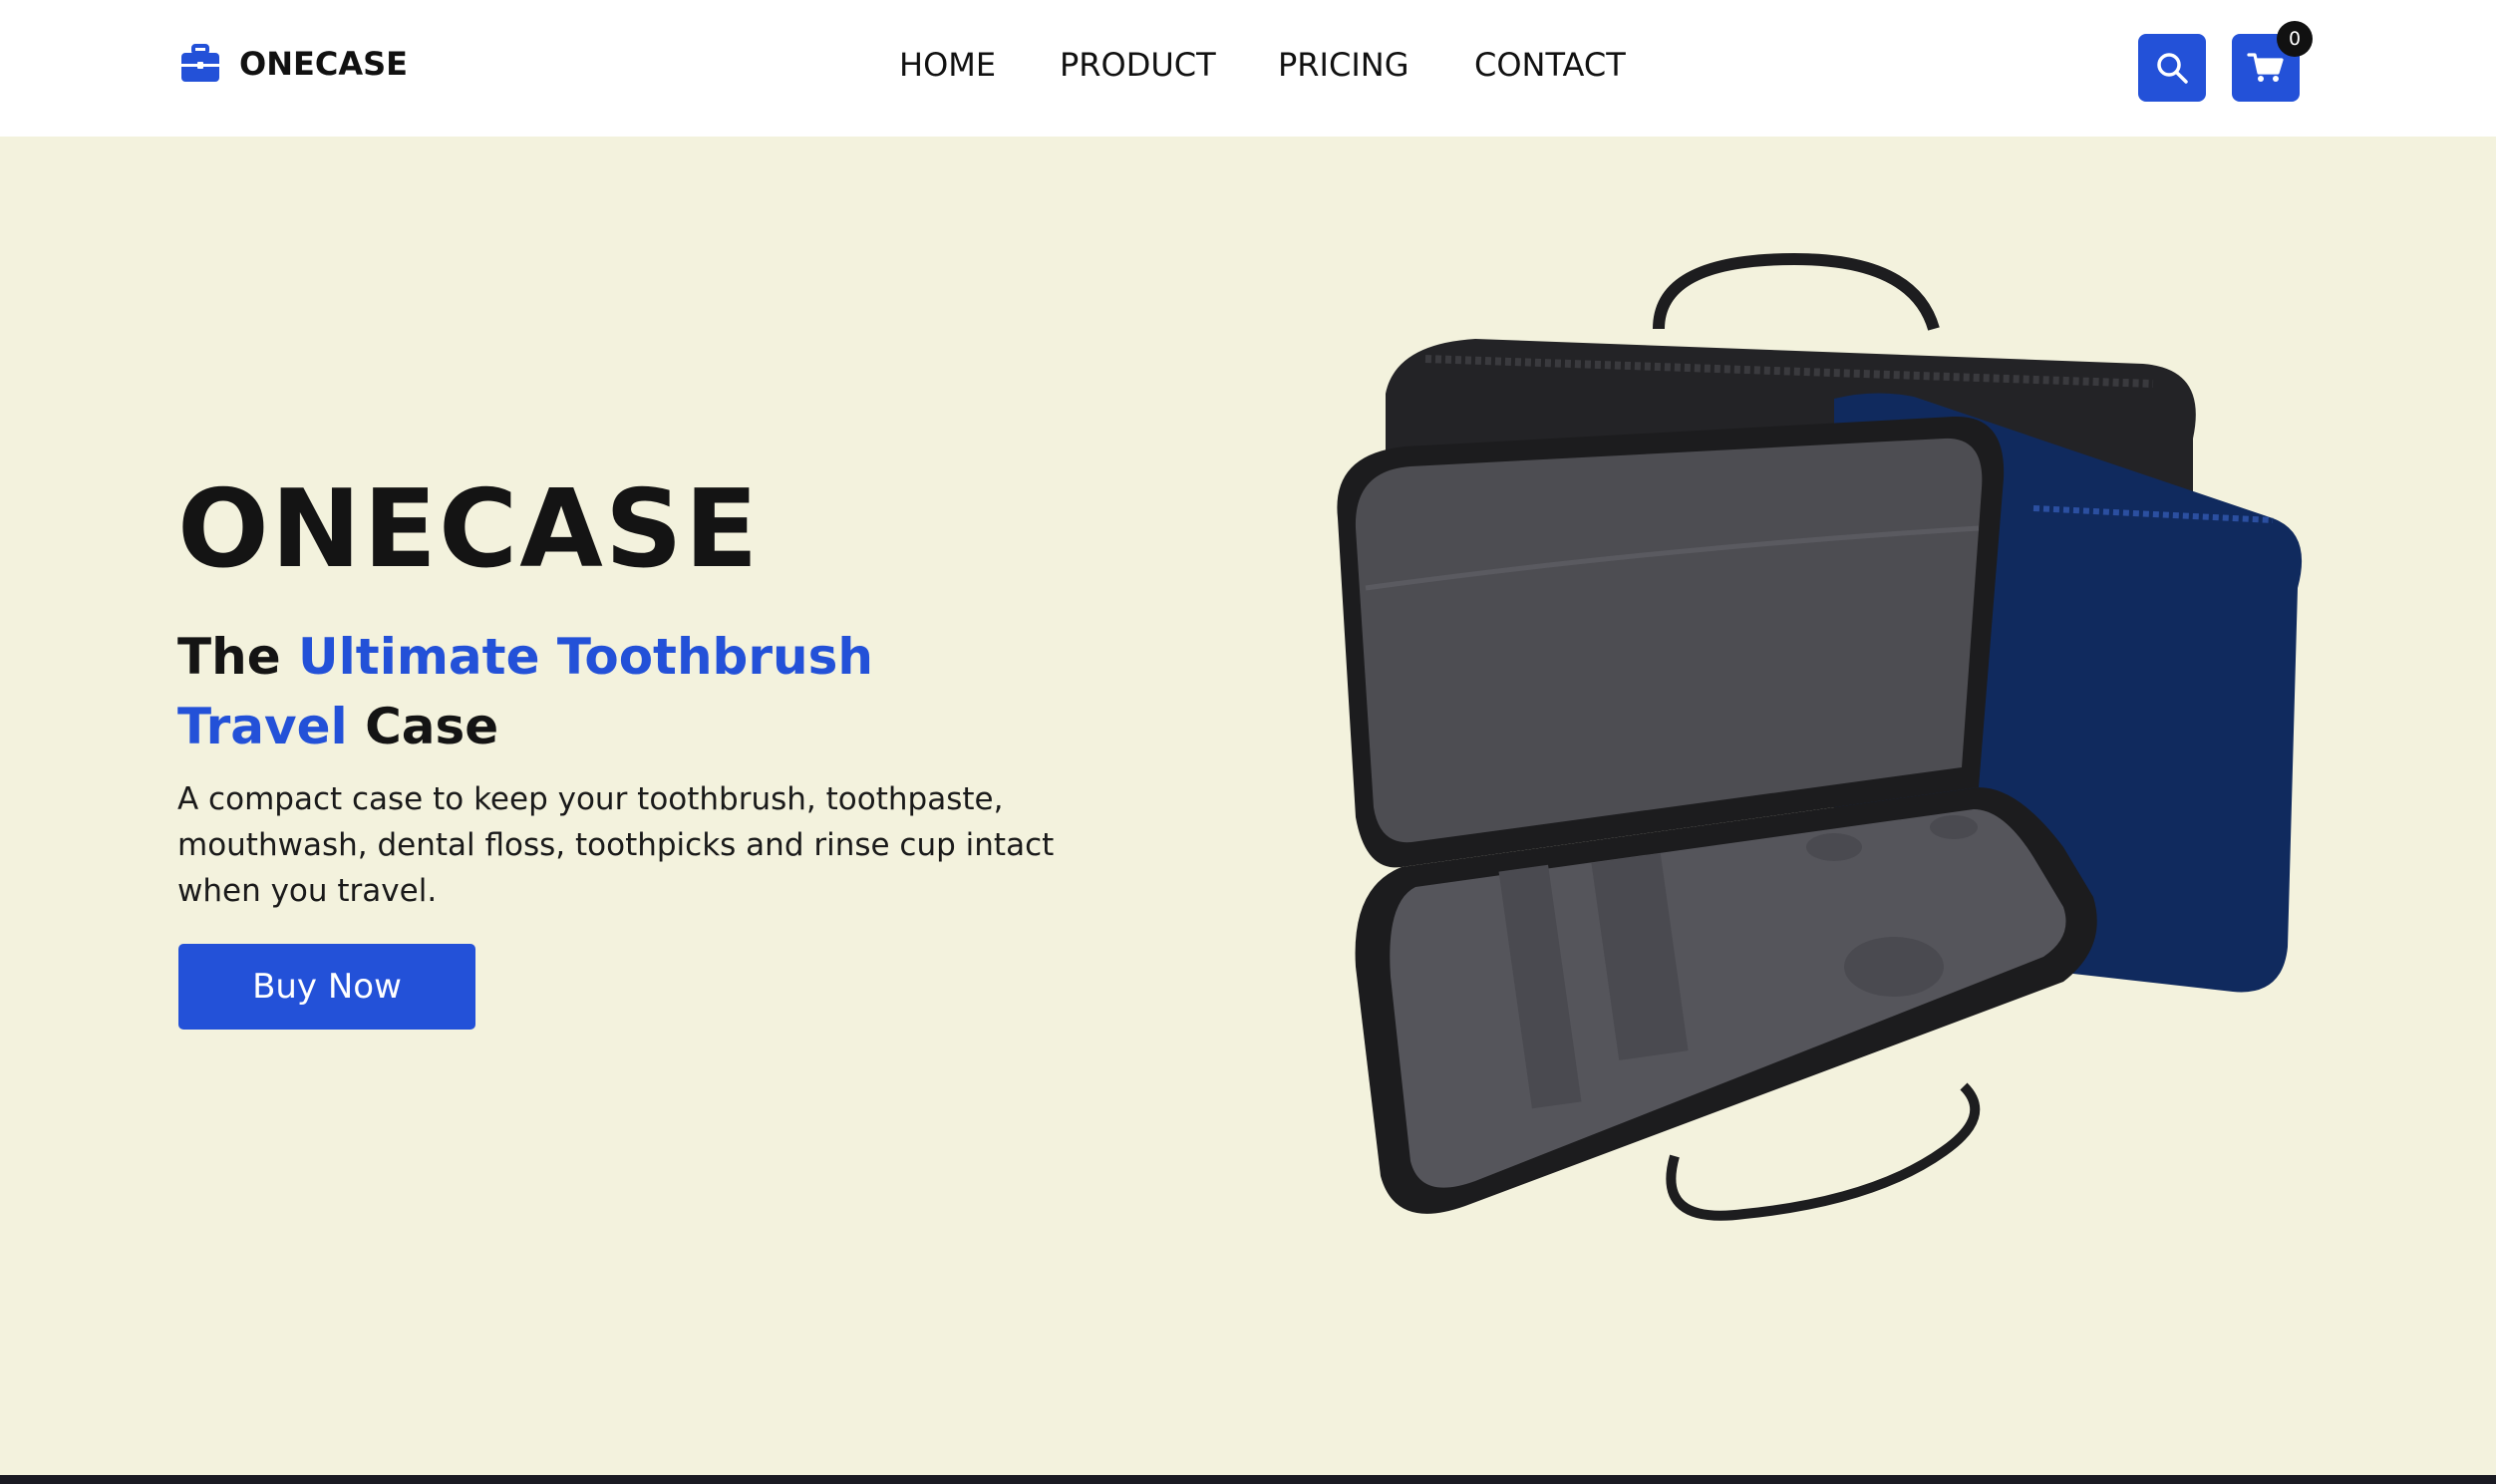 This screenshot has width=2496, height=1484. Describe the element at coordinates (469, 529) in the screenshot. I see `hero-title: ONECASE` at that location.